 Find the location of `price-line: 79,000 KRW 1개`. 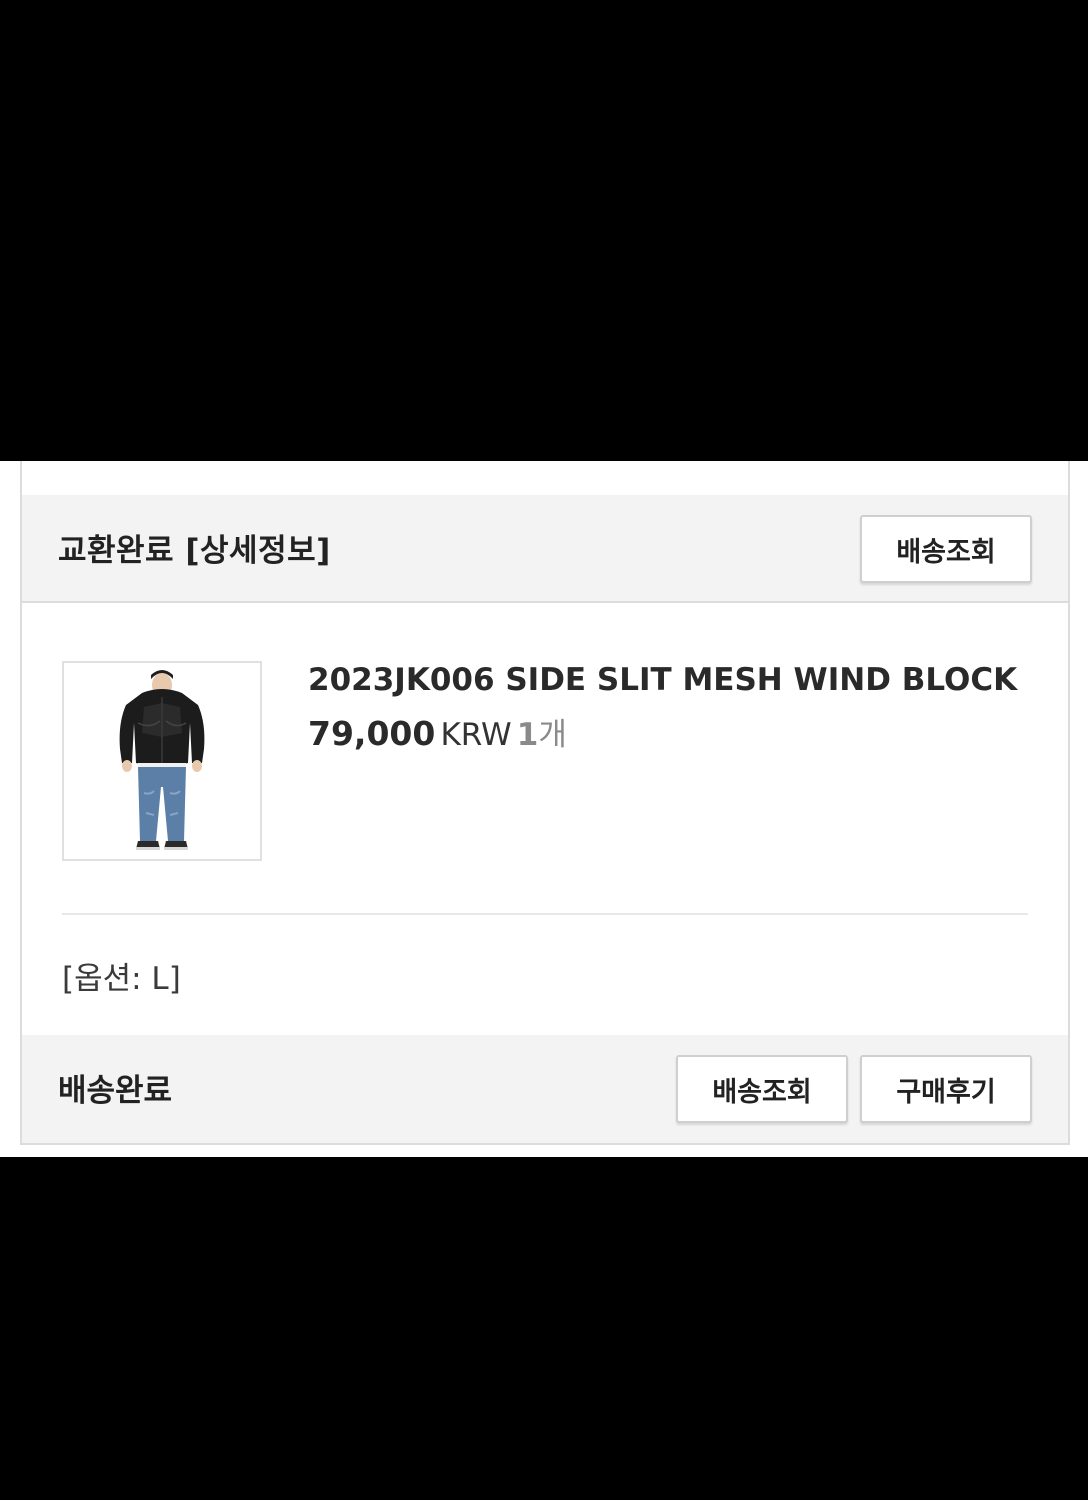

price-line: 79,000 KRW 1개 is located at coordinates (437, 731).